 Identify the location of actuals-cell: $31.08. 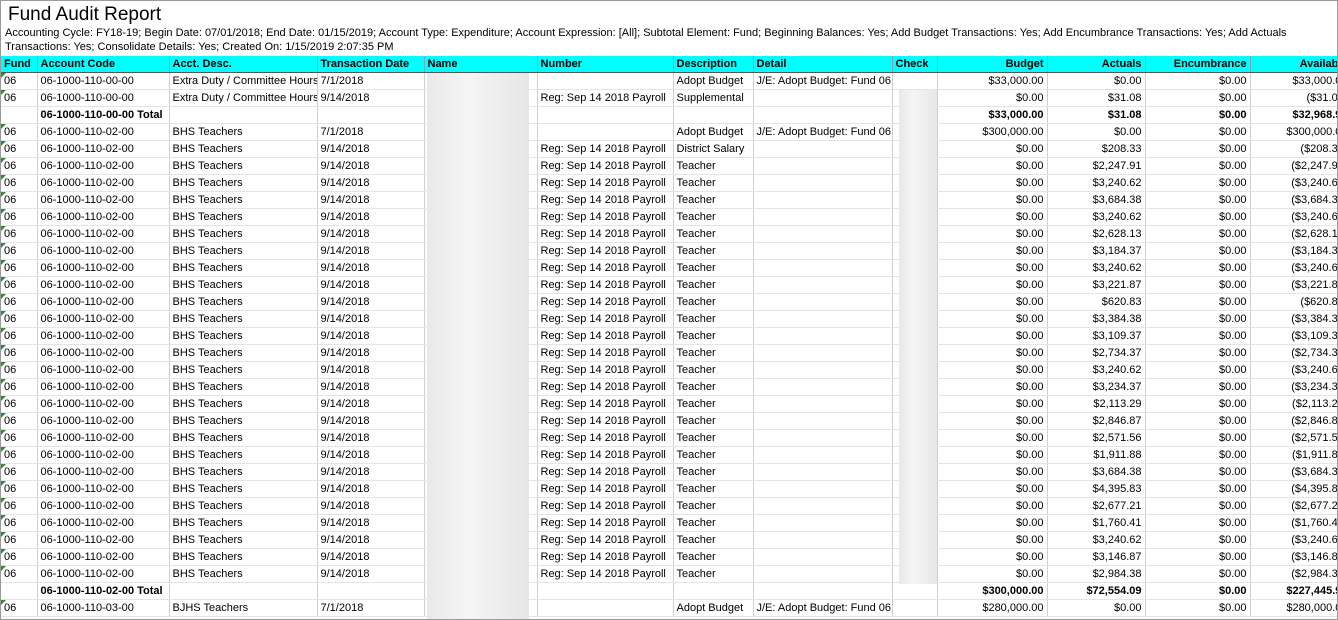
(1096, 98).